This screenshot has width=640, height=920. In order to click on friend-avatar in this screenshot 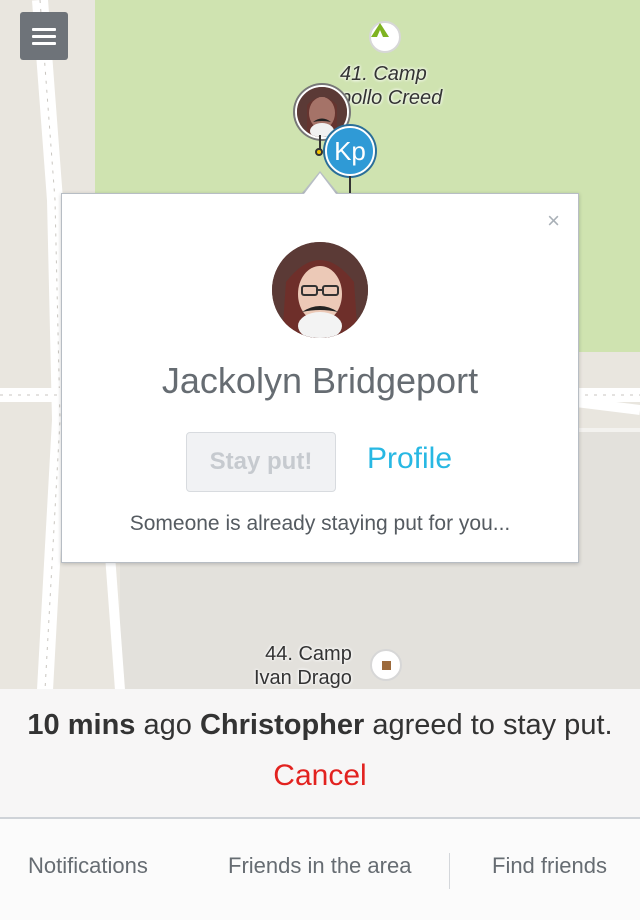, I will do `click(320, 290)`.